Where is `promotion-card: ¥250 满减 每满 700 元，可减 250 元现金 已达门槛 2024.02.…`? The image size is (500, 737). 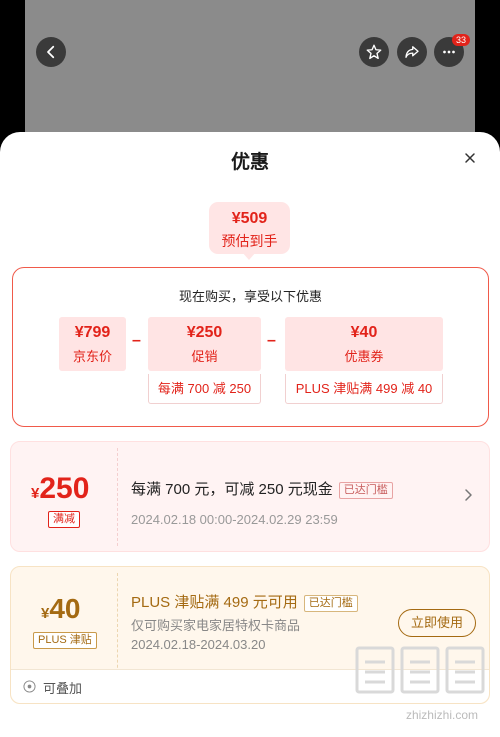
promotion-card: ¥250 满减 每满 700 元，可减 250 元现金 已达门槛 2024.02.… is located at coordinates (250, 496).